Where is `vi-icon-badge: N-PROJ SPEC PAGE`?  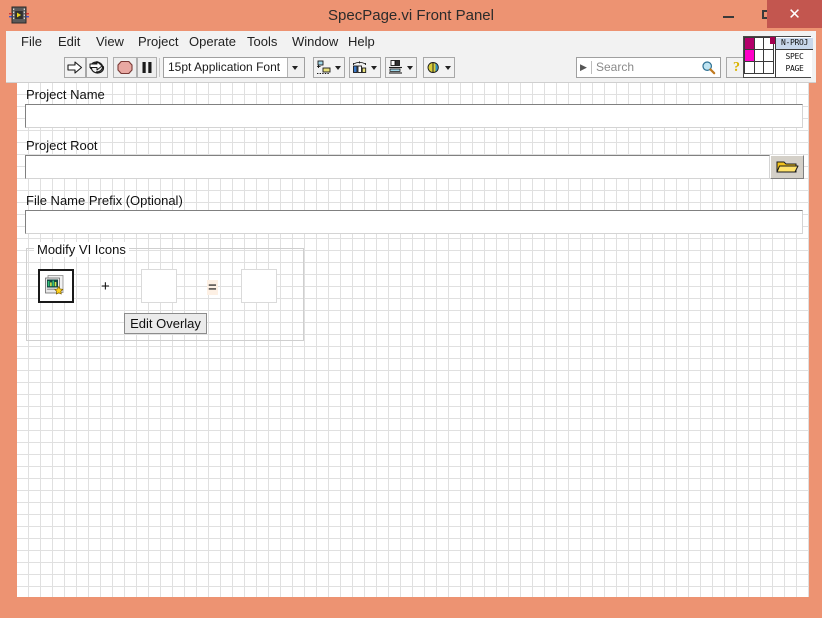
vi-icon-badge: N-PROJ SPEC PAGE is located at coordinates (778, 57).